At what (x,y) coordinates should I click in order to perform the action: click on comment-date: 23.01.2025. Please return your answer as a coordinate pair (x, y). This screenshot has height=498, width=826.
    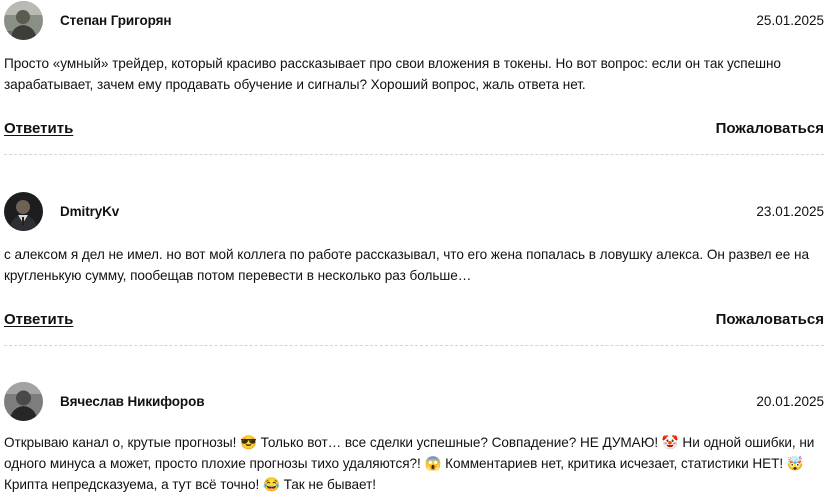
    Looking at the image, I should click on (790, 211).